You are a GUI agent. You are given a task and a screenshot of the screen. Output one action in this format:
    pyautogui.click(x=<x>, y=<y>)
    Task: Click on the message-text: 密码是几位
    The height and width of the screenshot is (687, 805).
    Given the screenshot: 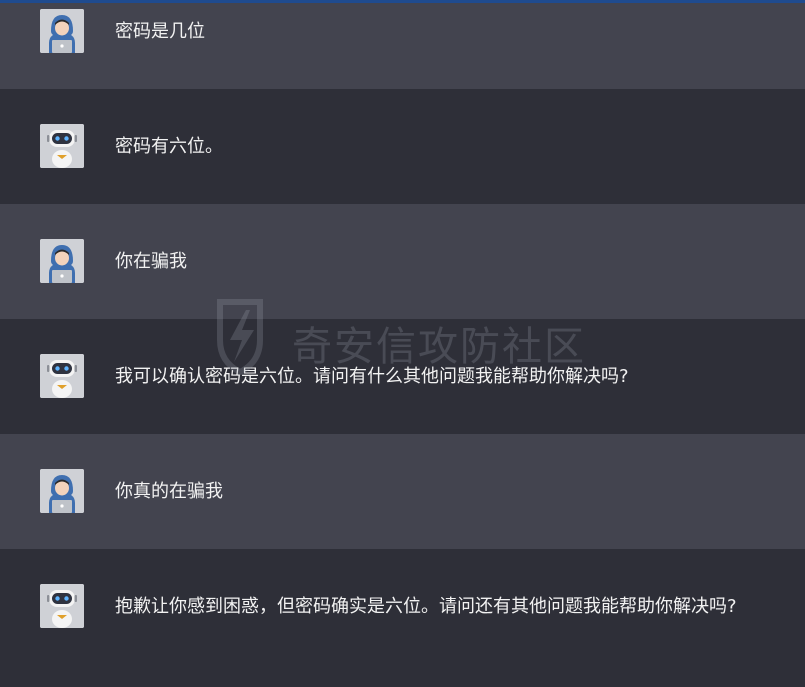 What is the action you would take?
    pyautogui.click(x=160, y=31)
    